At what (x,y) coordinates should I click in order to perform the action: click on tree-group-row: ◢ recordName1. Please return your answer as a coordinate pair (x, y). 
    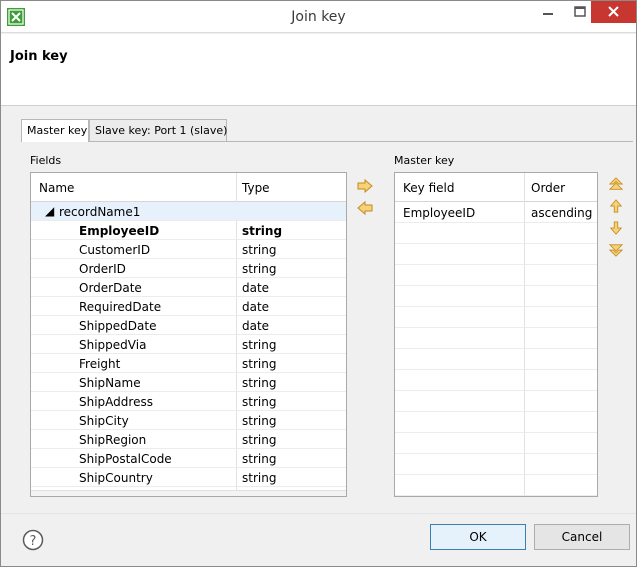
    Looking at the image, I should click on (188, 211).